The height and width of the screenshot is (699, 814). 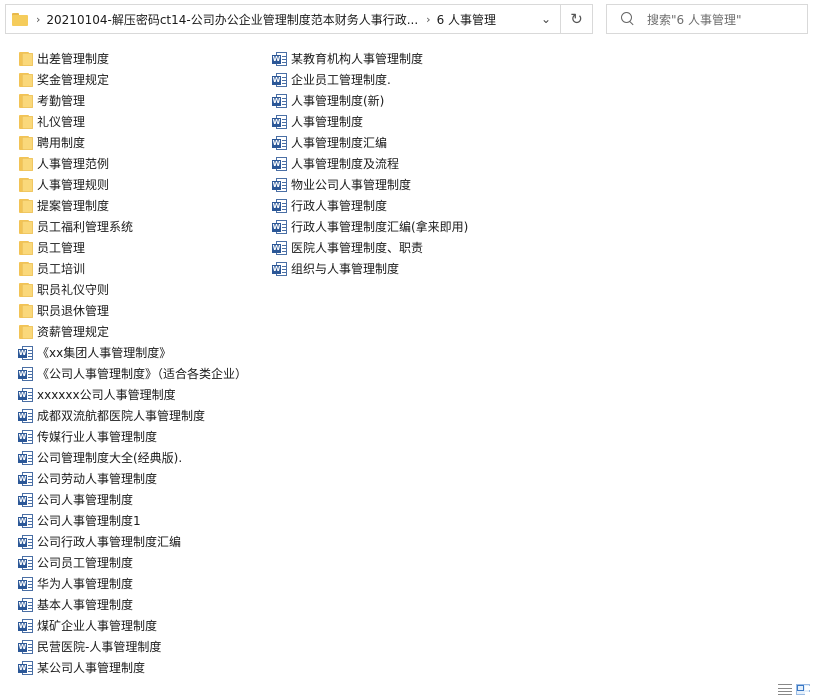 What do you see at coordinates (466, 19) in the screenshot?
I see `breadcrumb-current: 6 人事管理` at bounding box center [466, 19].